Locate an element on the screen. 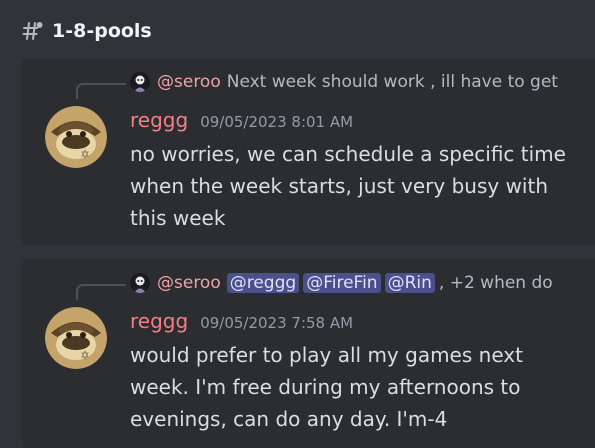 The width and height of the screenshot is (595, 448). message-header: reggg 09/05/2023 8:01 AM is located at coordinates (241, 121).